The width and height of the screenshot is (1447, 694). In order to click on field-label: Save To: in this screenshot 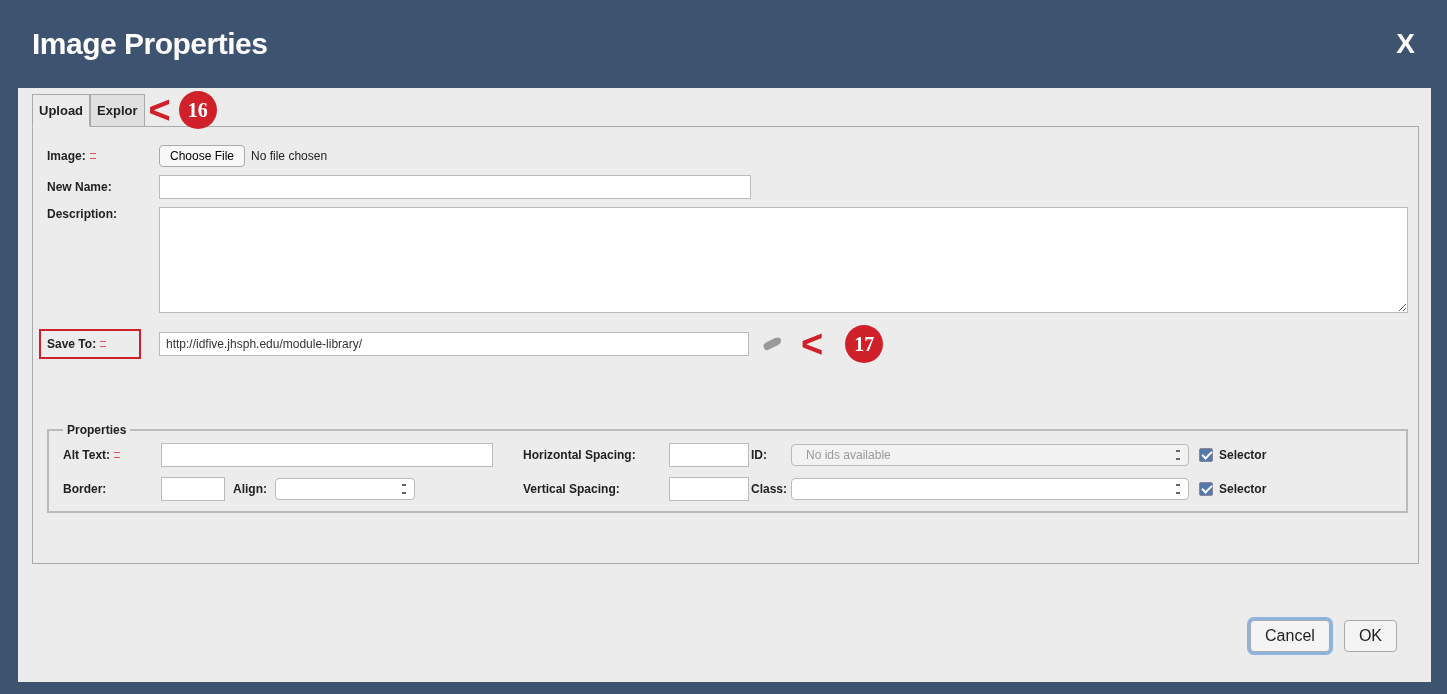, I will do `click(72, 344)`.